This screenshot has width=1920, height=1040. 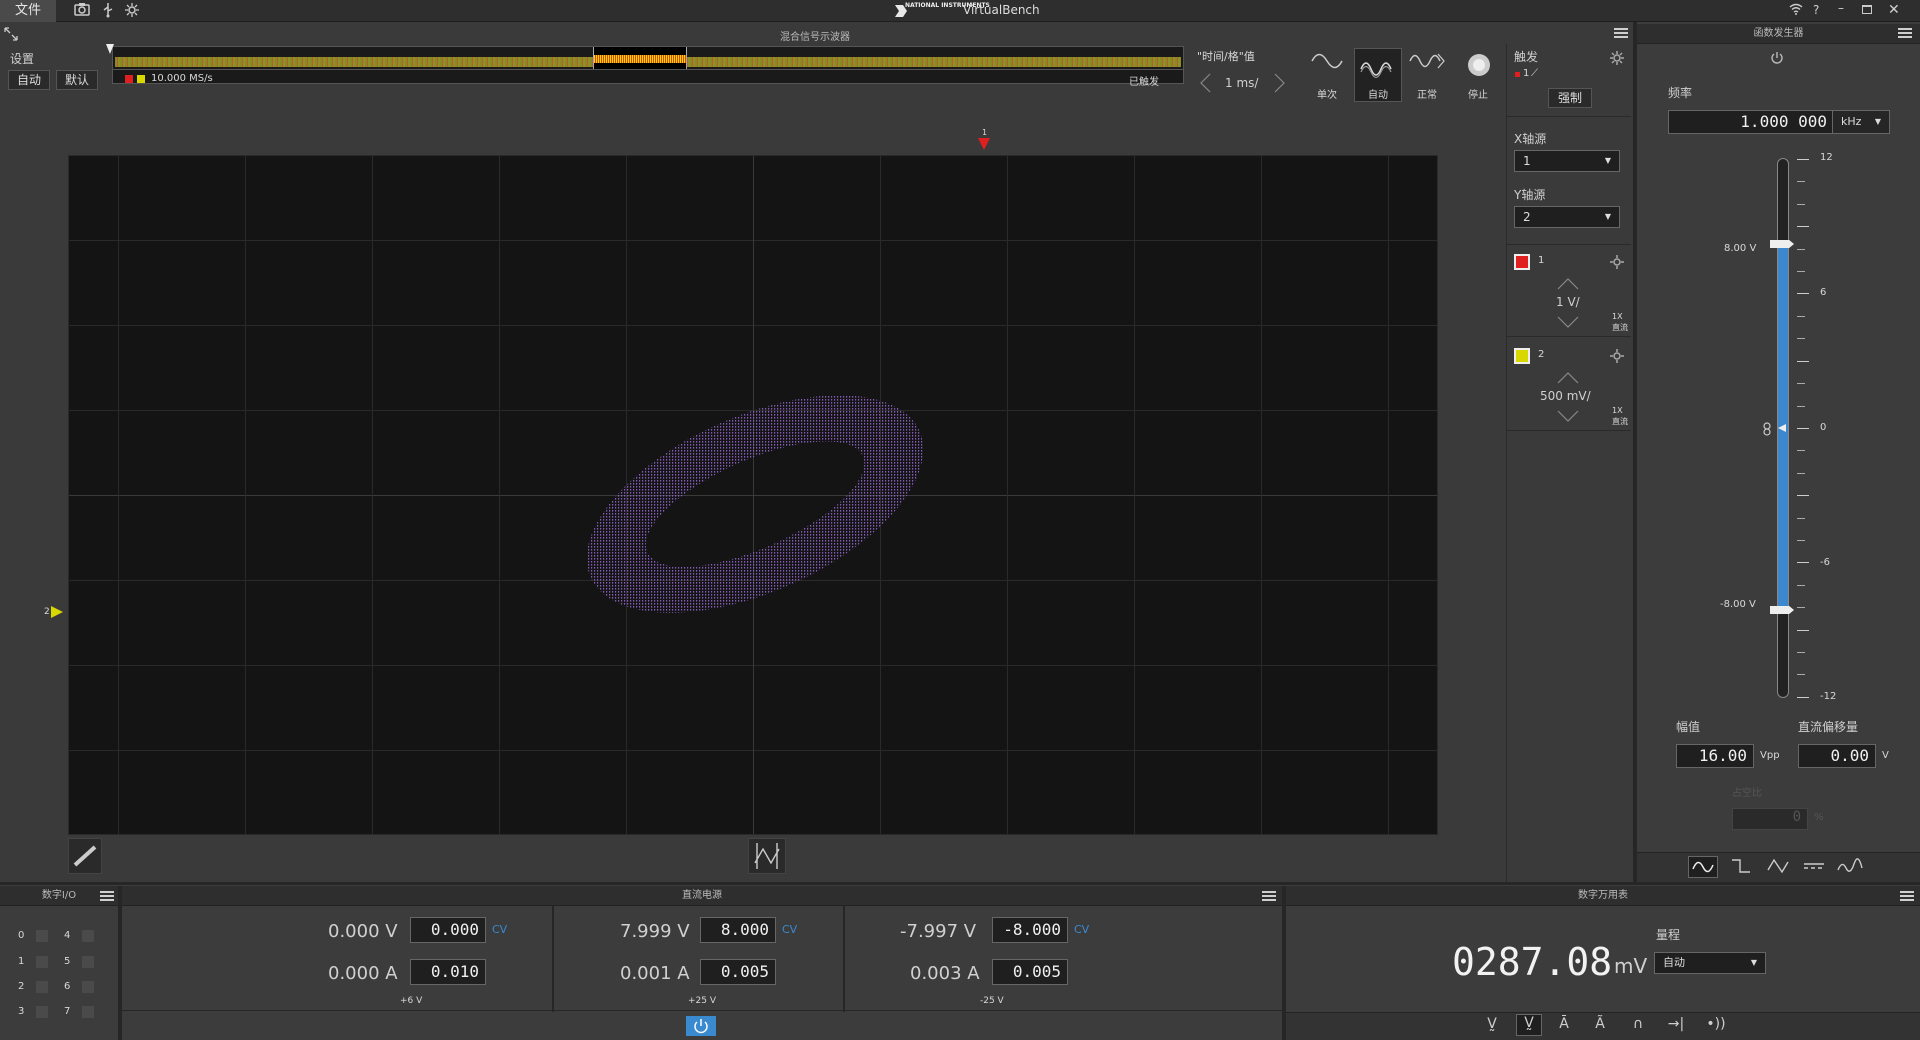 What do you see at coordinates (1269, 896) in the screenshot?
I see `dc-supply-menu-icon` at bounding box center [1269, 896].